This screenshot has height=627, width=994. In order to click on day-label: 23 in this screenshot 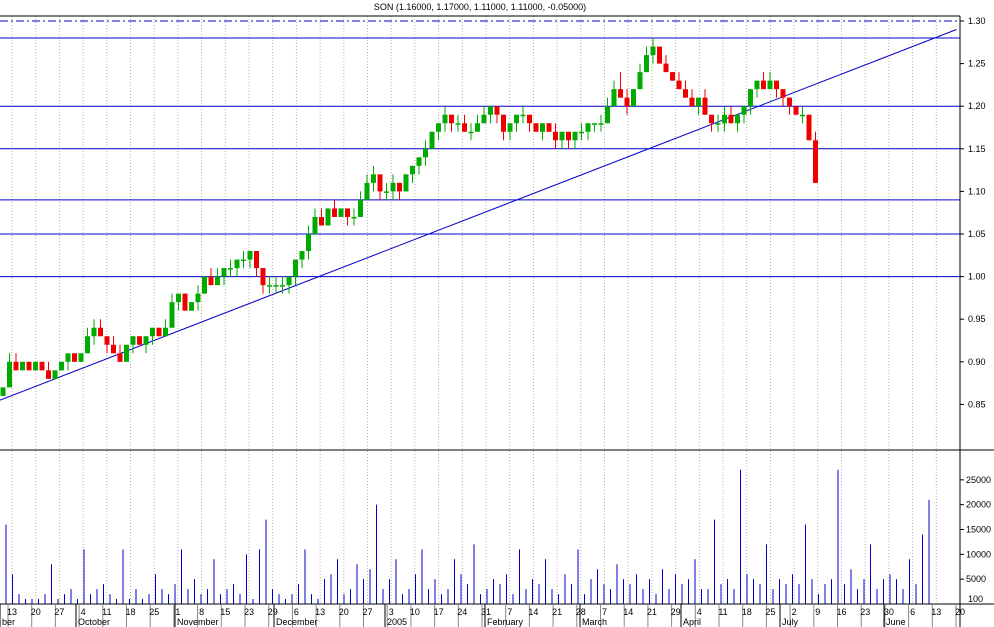, I will do `click(865, 612)`.